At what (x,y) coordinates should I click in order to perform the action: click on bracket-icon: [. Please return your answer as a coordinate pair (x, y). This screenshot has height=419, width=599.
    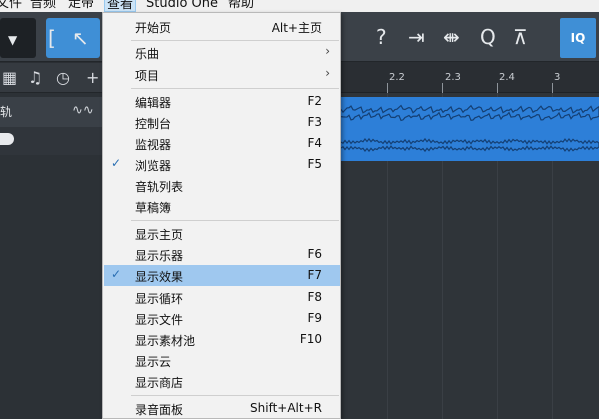
    Looking at the image, I should click on (52, 38).